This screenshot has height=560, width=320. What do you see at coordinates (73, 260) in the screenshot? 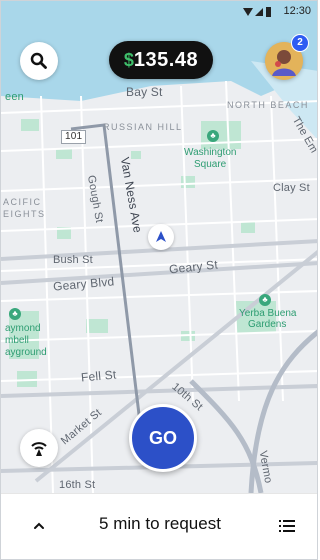
I see `street-label: Bush St` at bounding box center [73, 260].